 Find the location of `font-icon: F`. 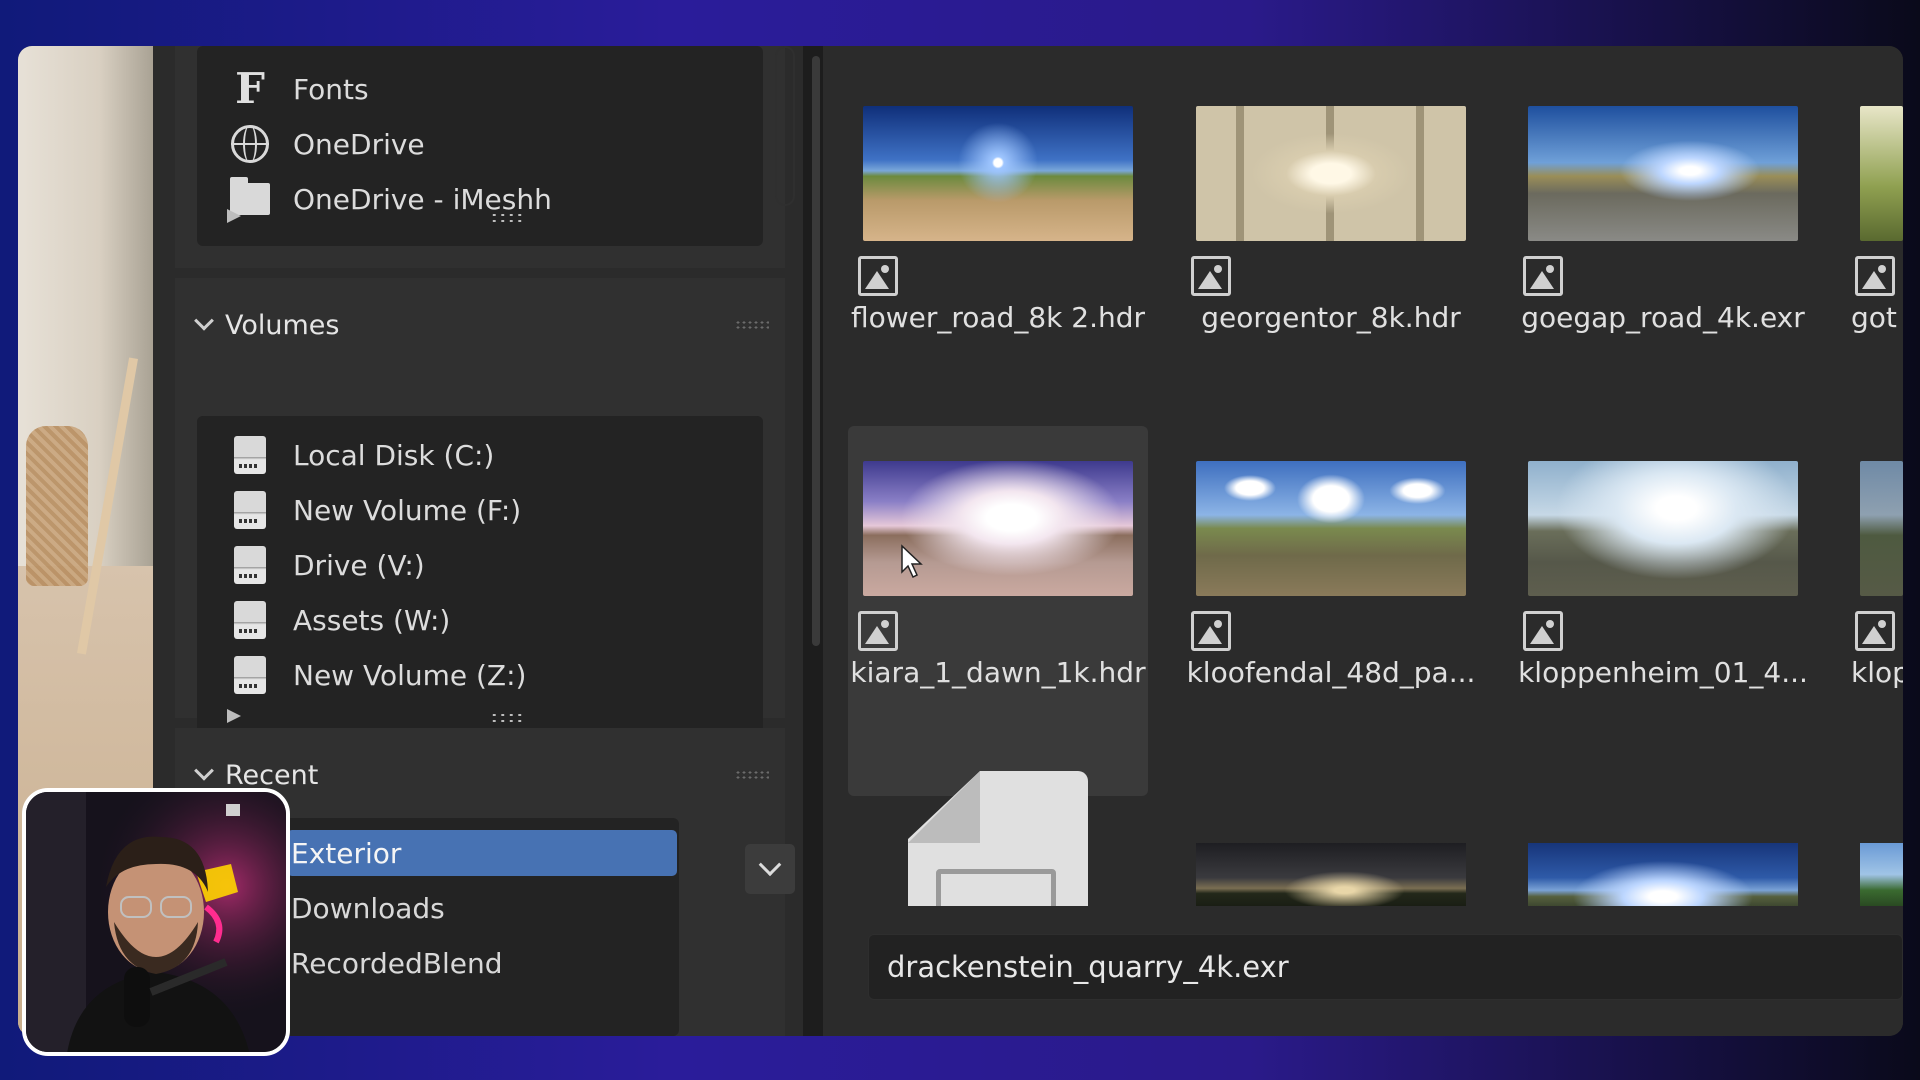

font-icon: F is located at coordinates (250, 88).